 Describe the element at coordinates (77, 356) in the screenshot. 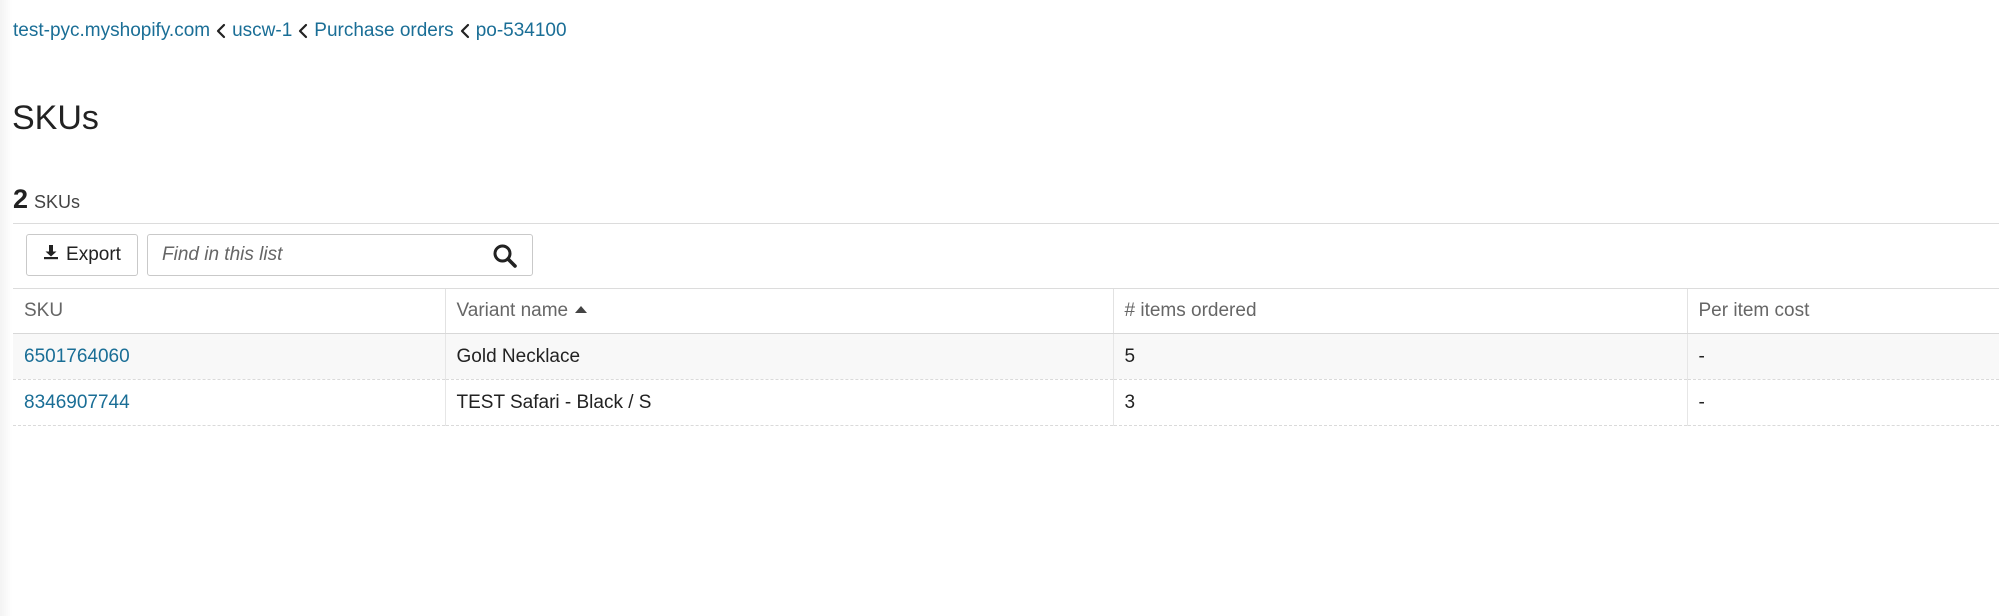

I see `sku-link: 6501764060` at that location.